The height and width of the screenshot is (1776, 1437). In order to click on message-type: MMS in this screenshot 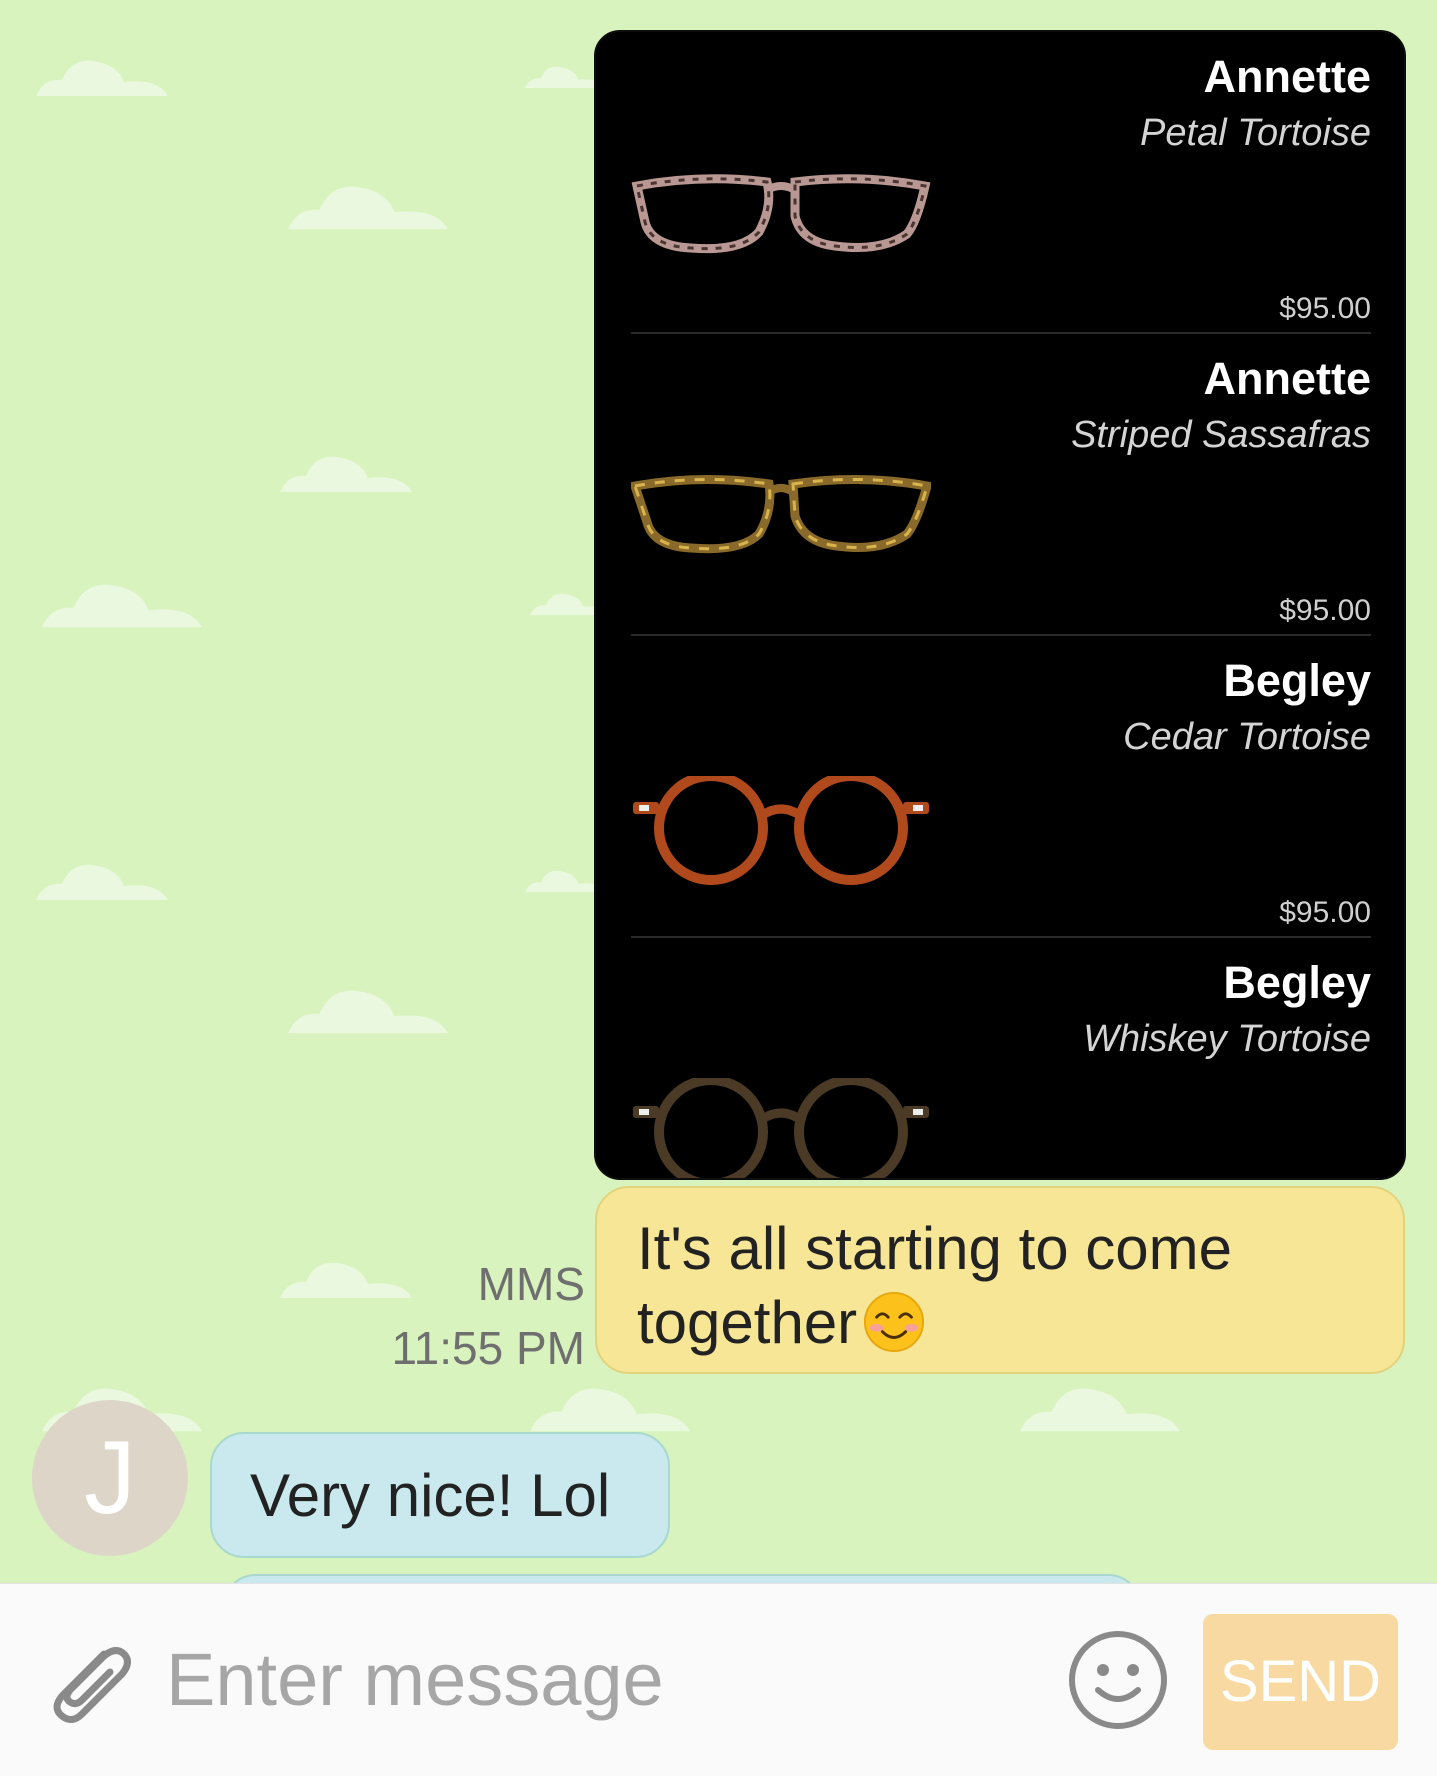, I will do `click(531, 1284)`.